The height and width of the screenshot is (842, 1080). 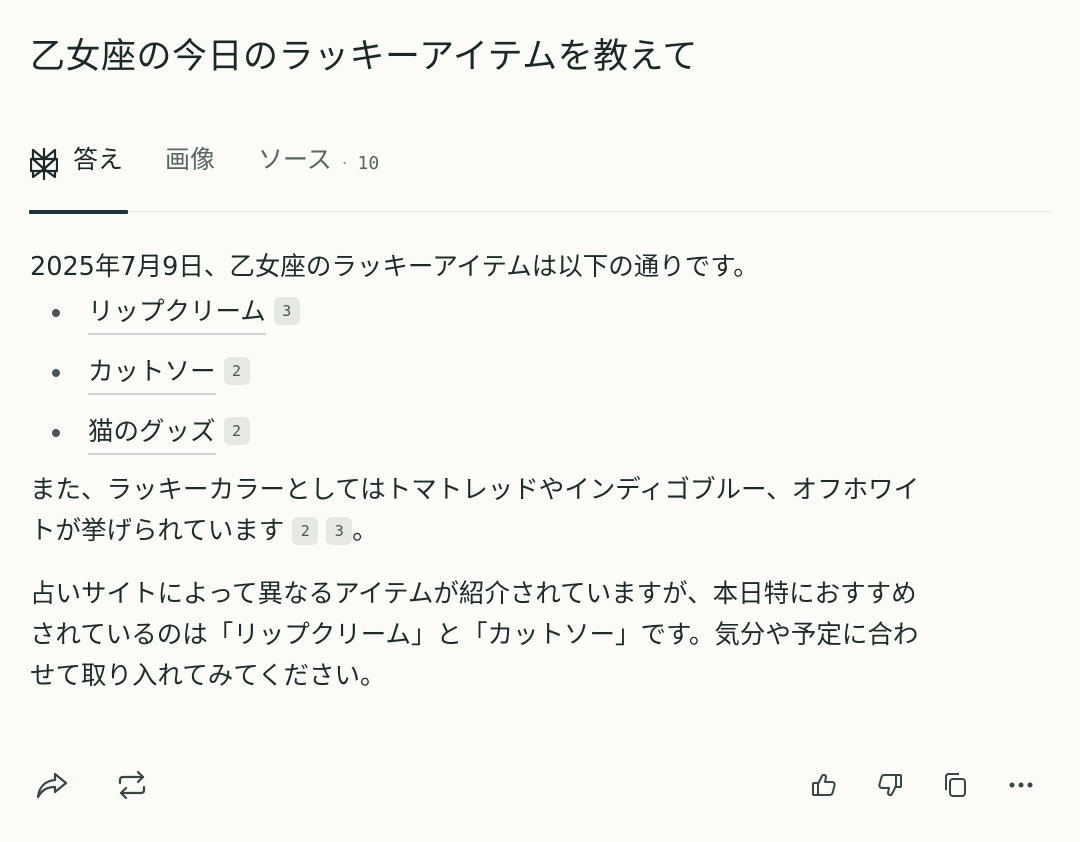 What do you see at coordinates (364, 57) in the screenshot?
I see `question-title: 乙女座の今日のラッキーアイテムを教えて` at bounding box center [364, 57].